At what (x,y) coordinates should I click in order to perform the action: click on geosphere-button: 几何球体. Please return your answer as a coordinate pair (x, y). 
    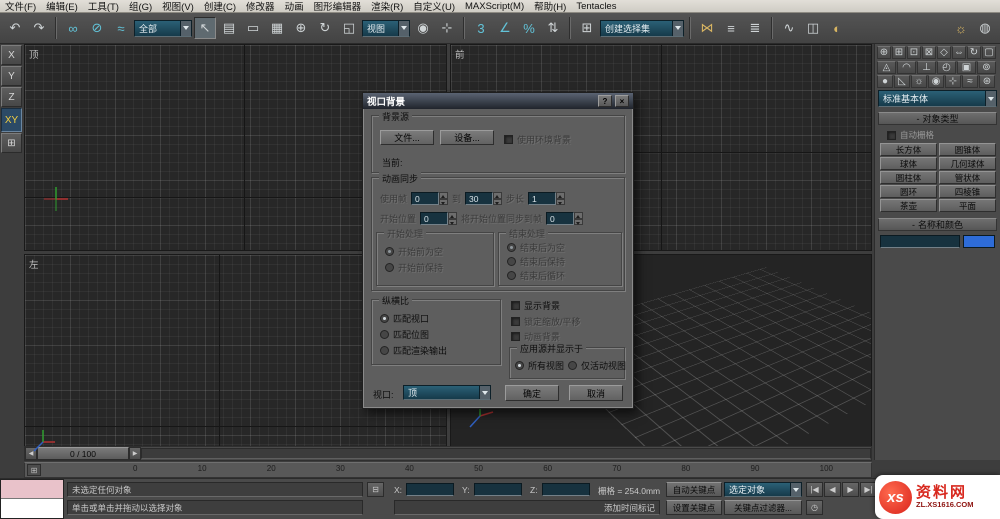
    Looking at the image, I should click on (967, 163).